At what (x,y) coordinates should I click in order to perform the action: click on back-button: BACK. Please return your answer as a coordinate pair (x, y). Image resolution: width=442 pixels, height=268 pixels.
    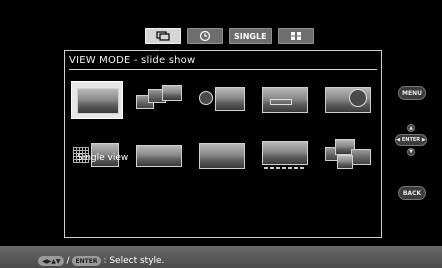
    Looking at the image, I should click on (412, 193).